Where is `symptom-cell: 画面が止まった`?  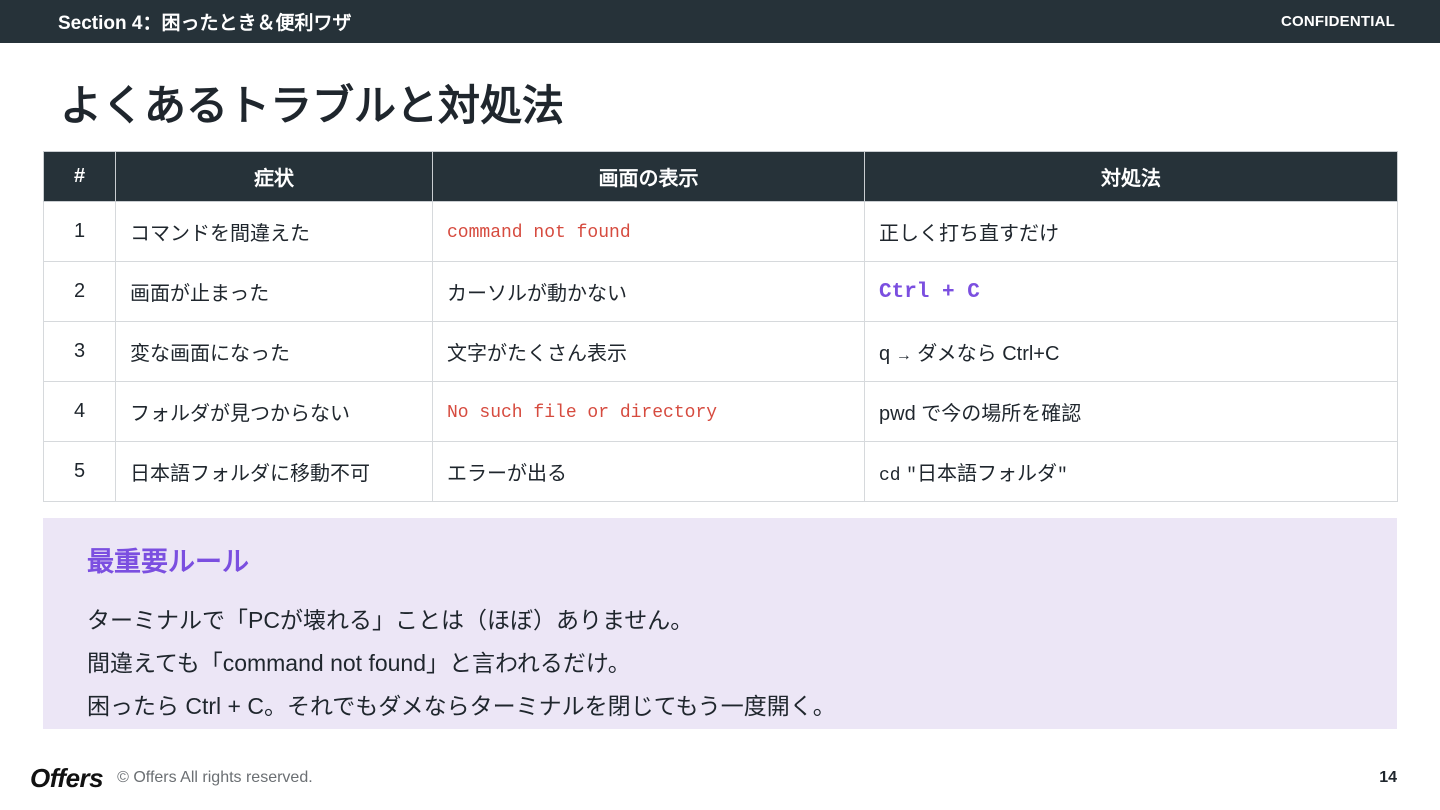
symptom-cell: 画面が止まった is located at coordinates (274, 291).